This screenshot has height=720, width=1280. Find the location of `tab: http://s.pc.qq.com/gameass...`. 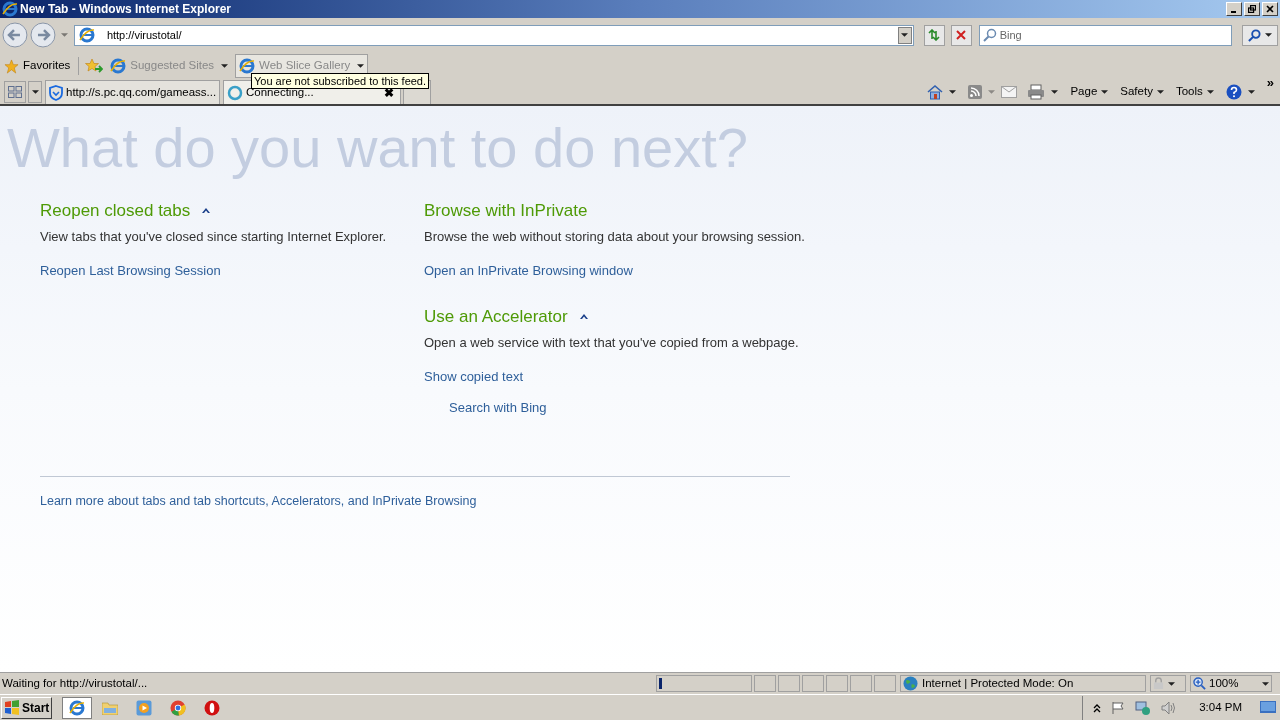

tab: http://s.pc.qq.com/gameass... is located at coordinates (132, 92).